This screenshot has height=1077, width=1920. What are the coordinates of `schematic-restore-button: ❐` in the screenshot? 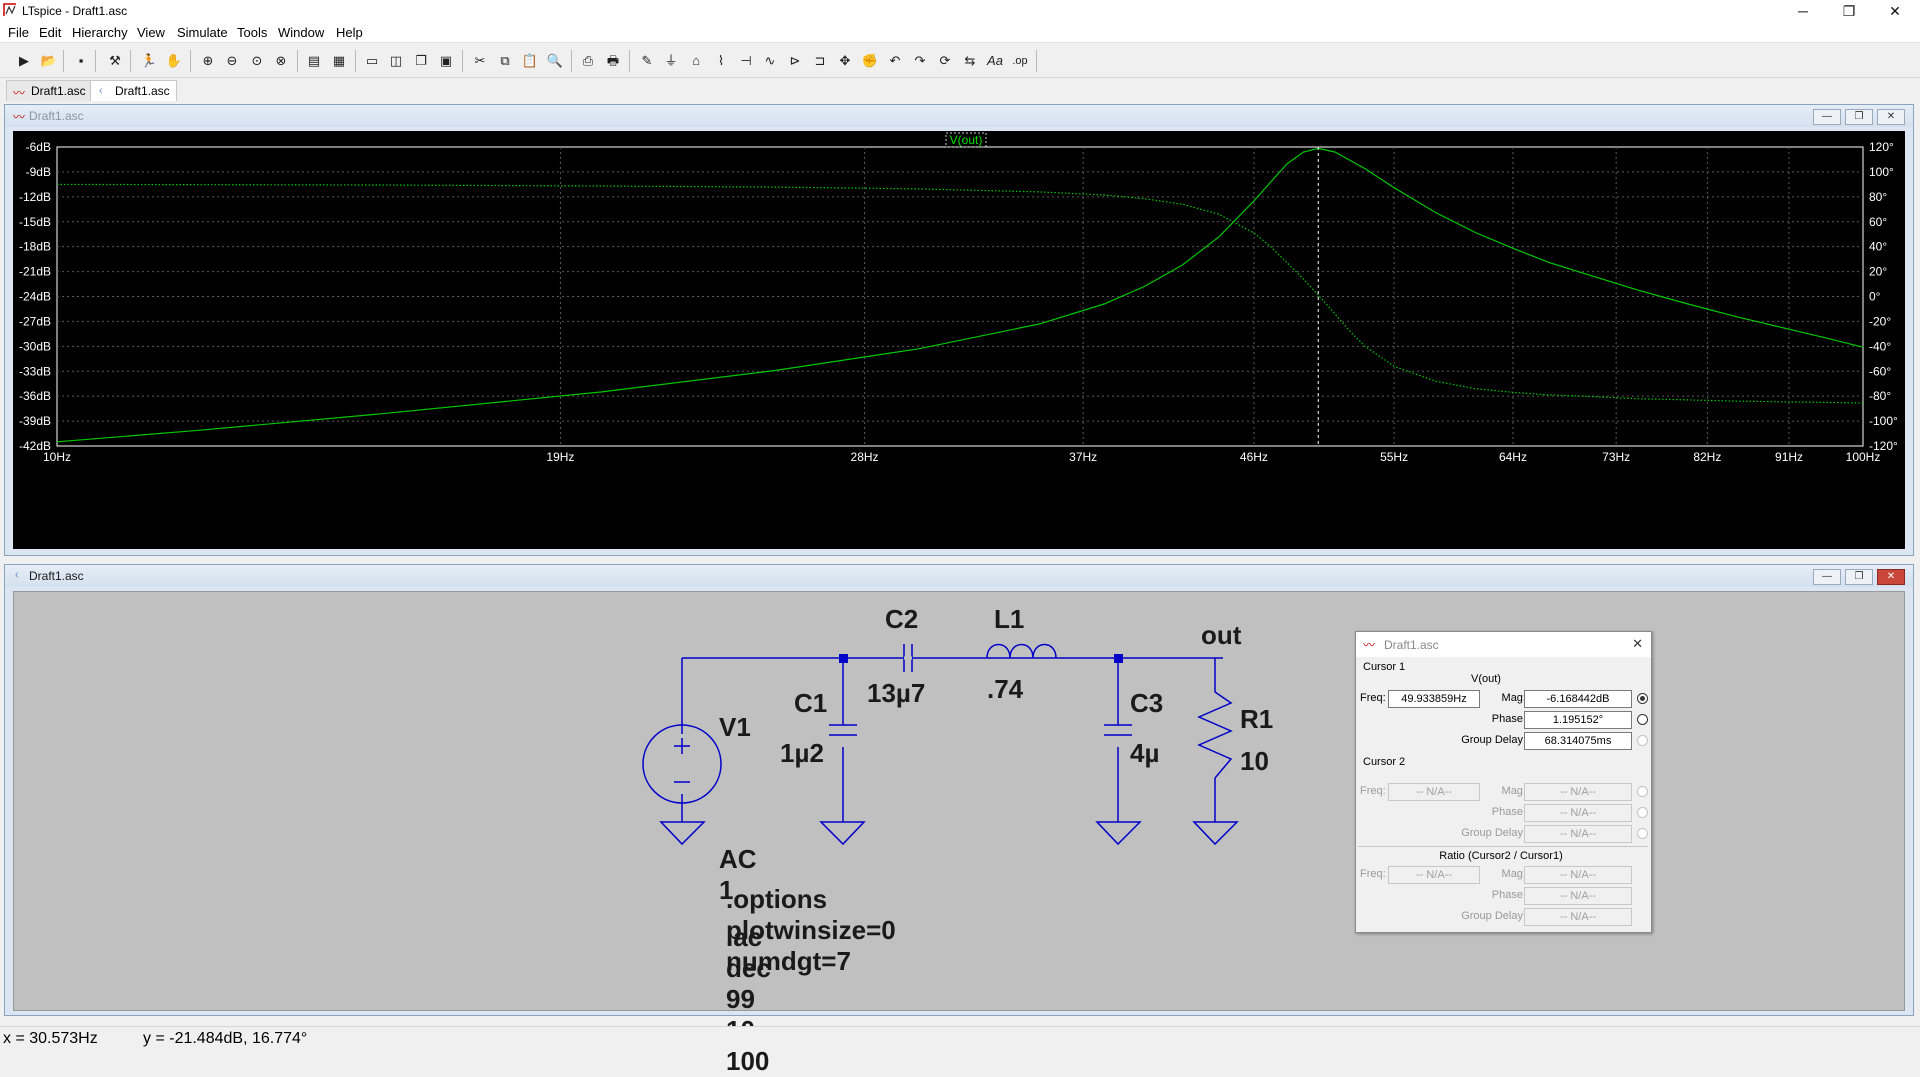 It's located at (1859, 577).